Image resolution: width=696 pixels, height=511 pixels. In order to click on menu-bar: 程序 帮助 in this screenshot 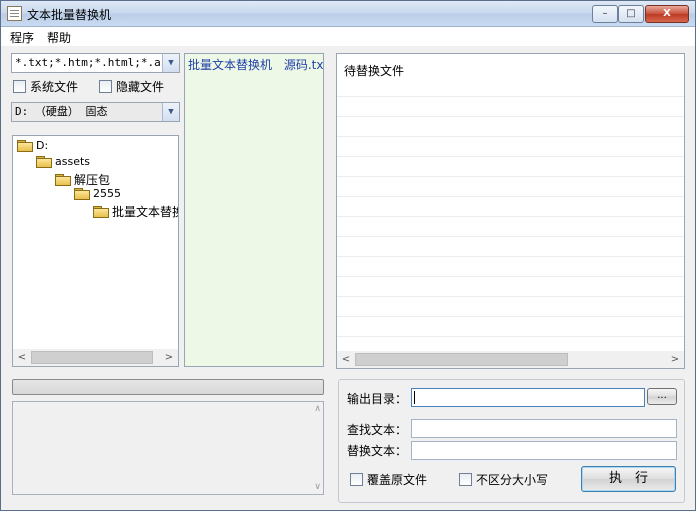, I will do `click(348, 36)`.